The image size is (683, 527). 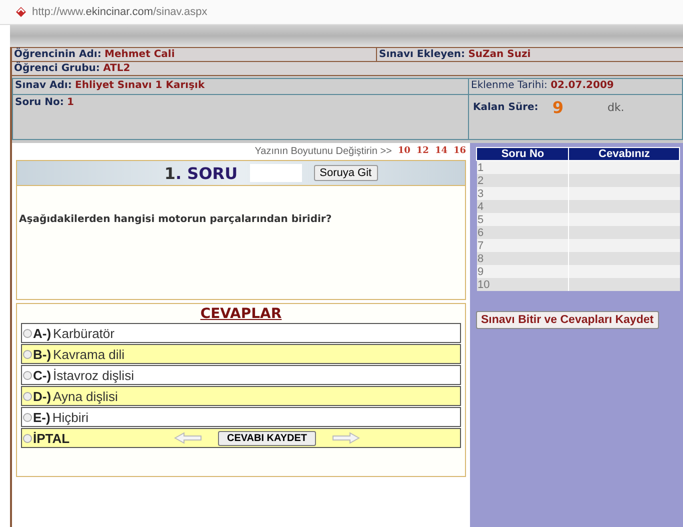 I want to click on time-unit: dk., so click(x=615, y=107).